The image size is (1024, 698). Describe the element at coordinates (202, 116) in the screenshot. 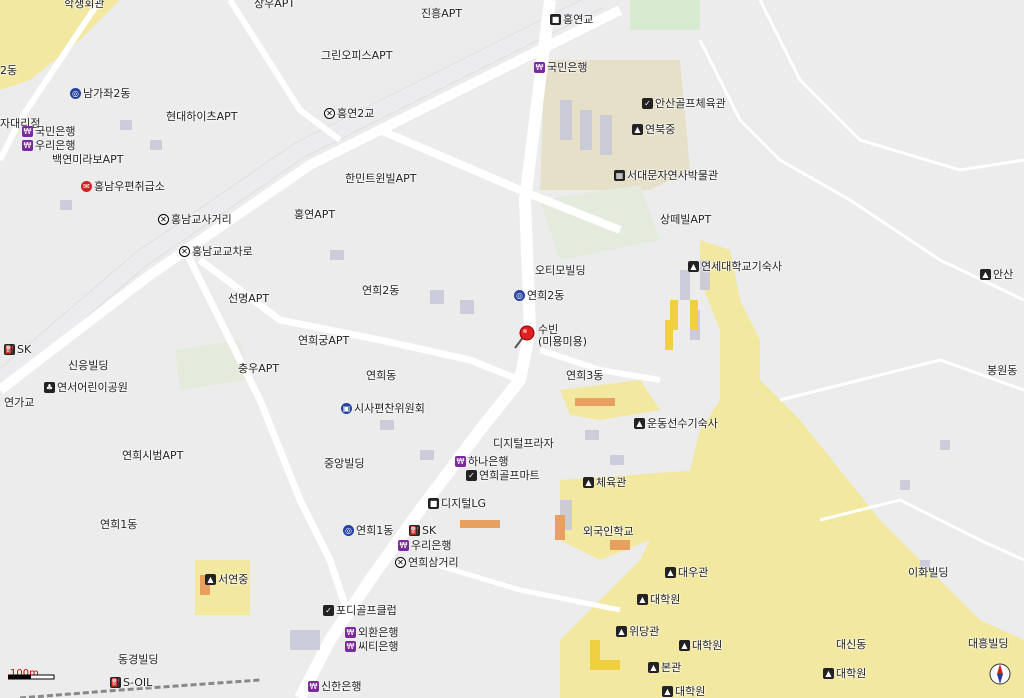

I see `map-label: 현대하이츠APT` at that location.